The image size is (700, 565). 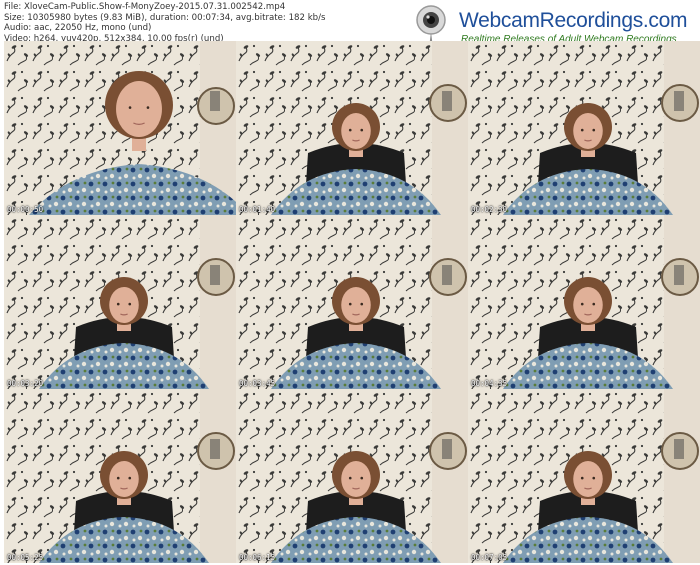 I want to click on frame-timestamp: 00:00:50, so click(x=25, y=209).